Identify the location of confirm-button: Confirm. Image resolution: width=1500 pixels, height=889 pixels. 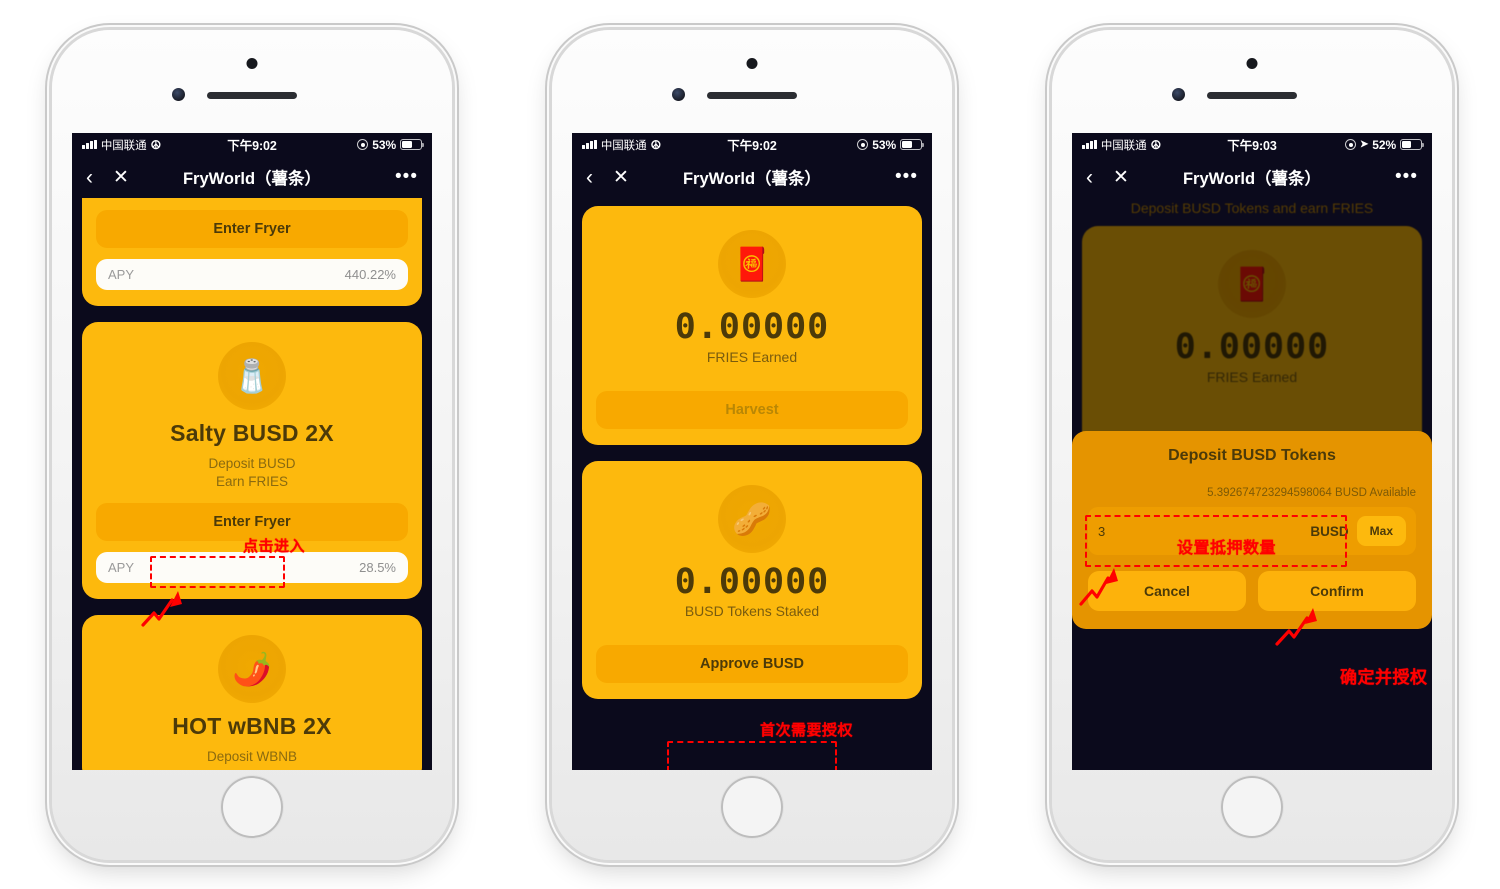
(1337, 591).